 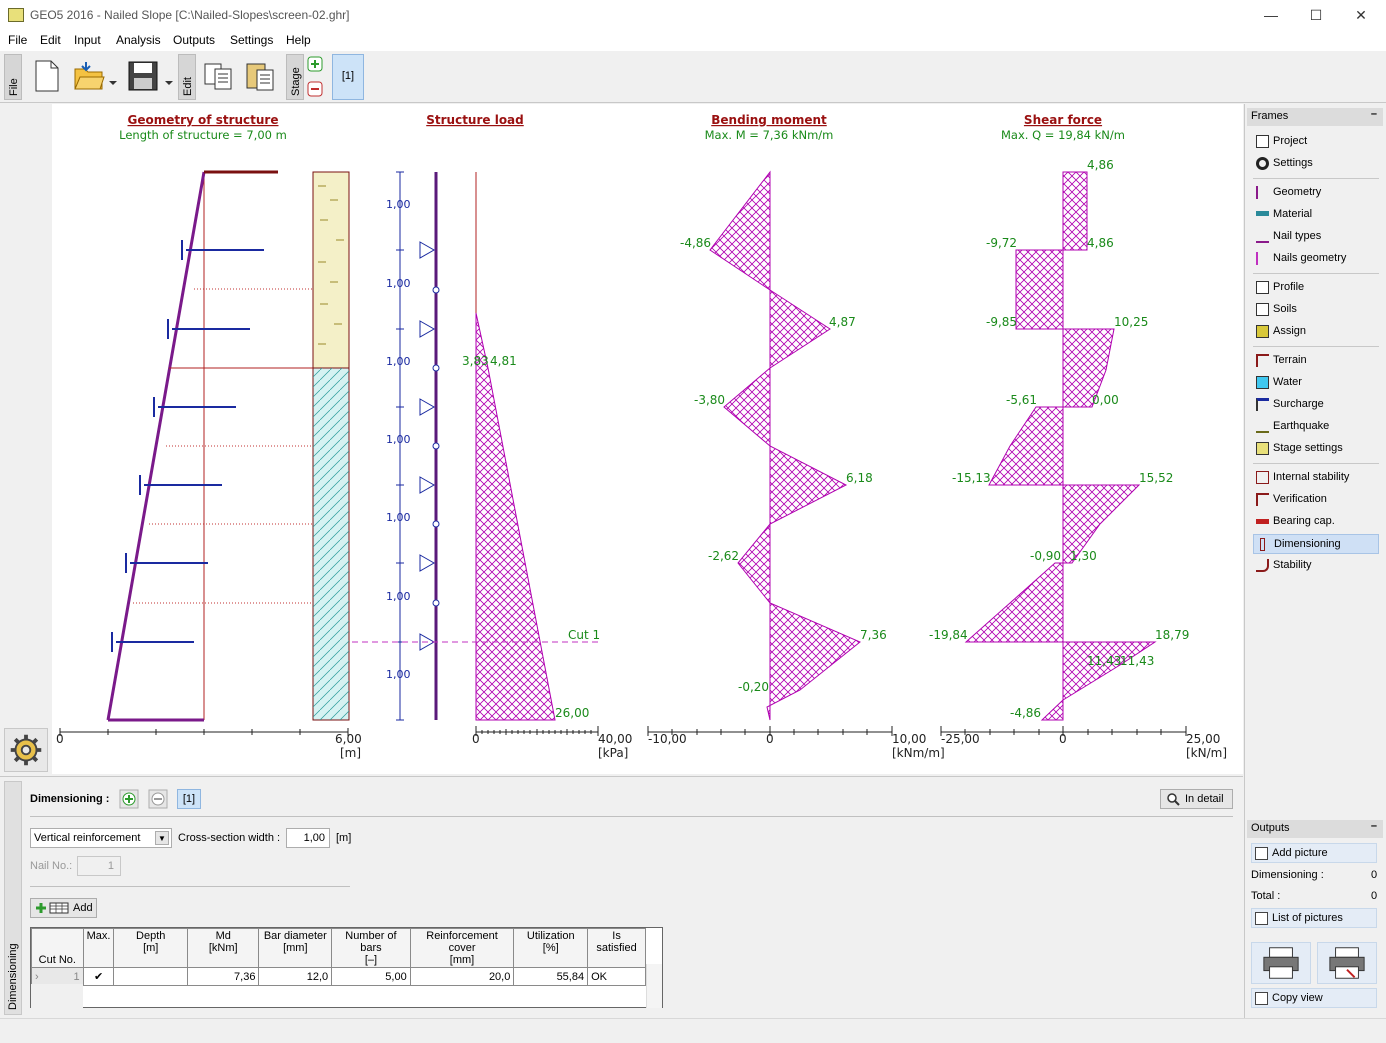 I want to click on frame-dimensioning: Dimensioning, so click(x=1316, y=544).